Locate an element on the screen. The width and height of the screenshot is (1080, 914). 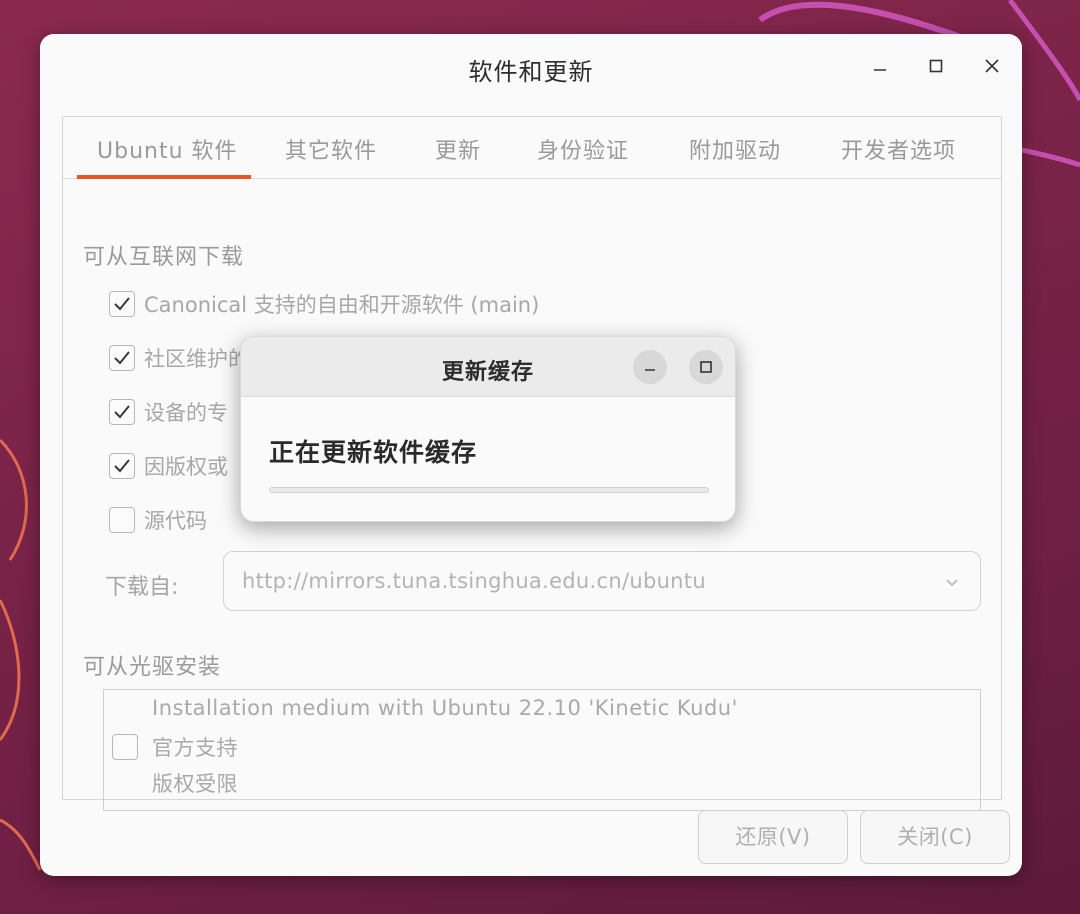
universe-checkbox is located at coordinates (122, 358).